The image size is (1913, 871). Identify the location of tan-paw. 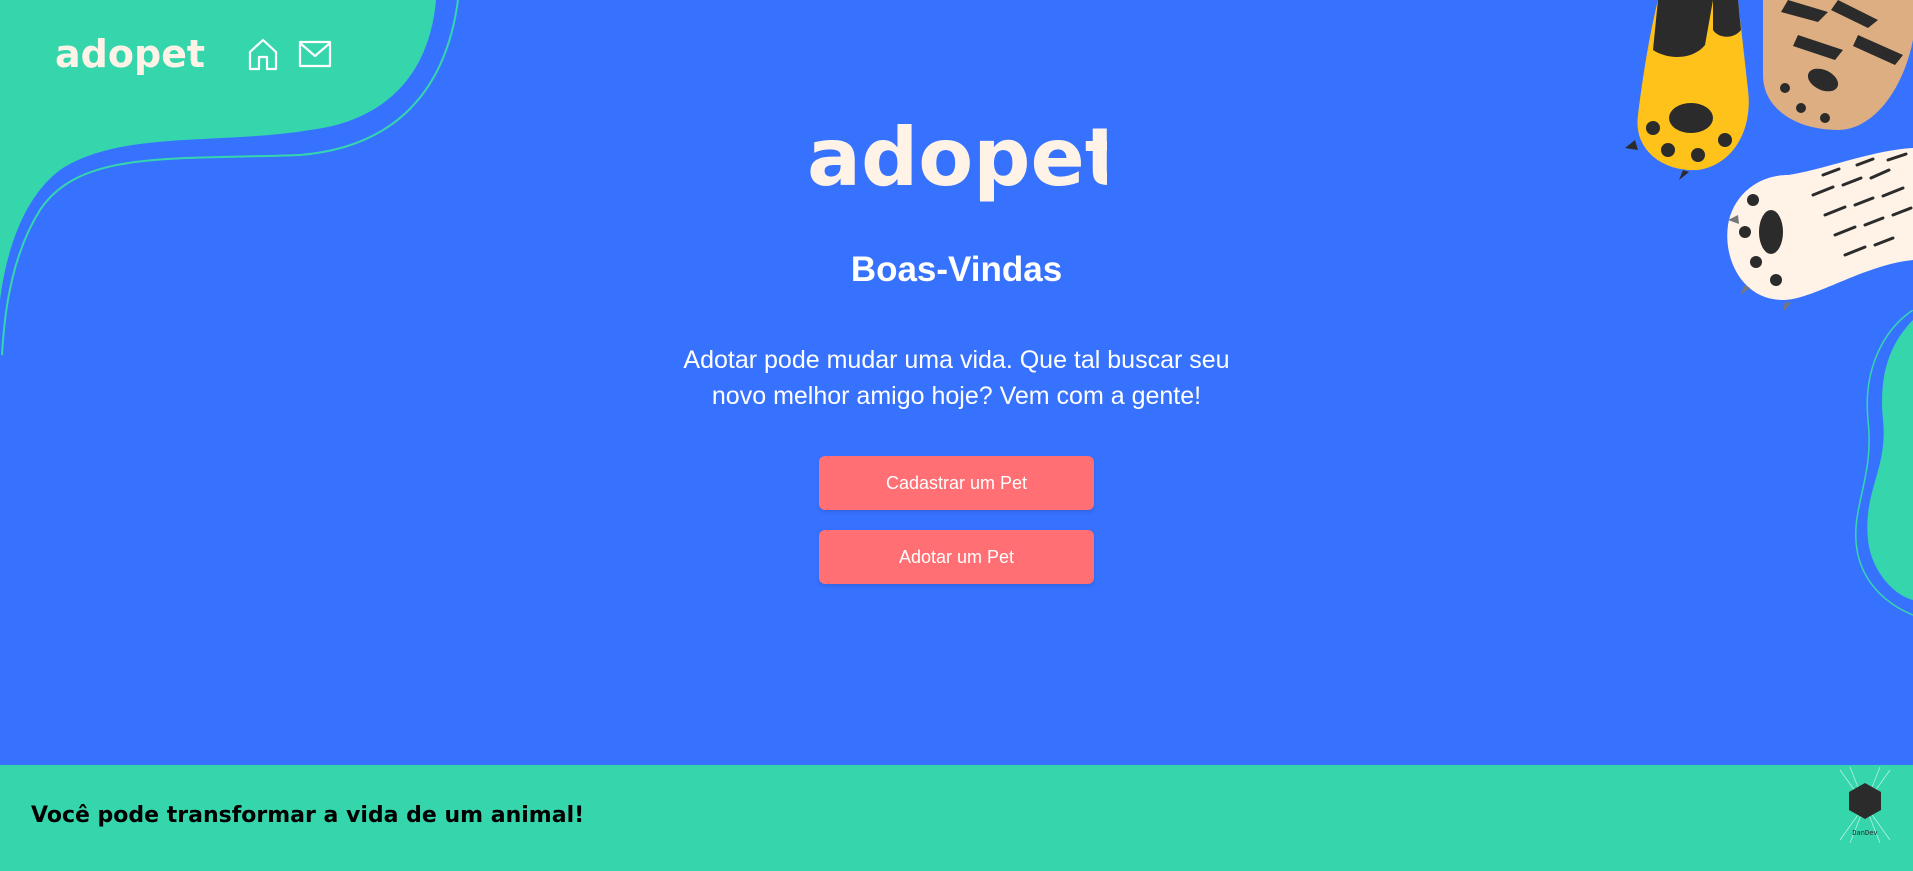
(1838, 65).